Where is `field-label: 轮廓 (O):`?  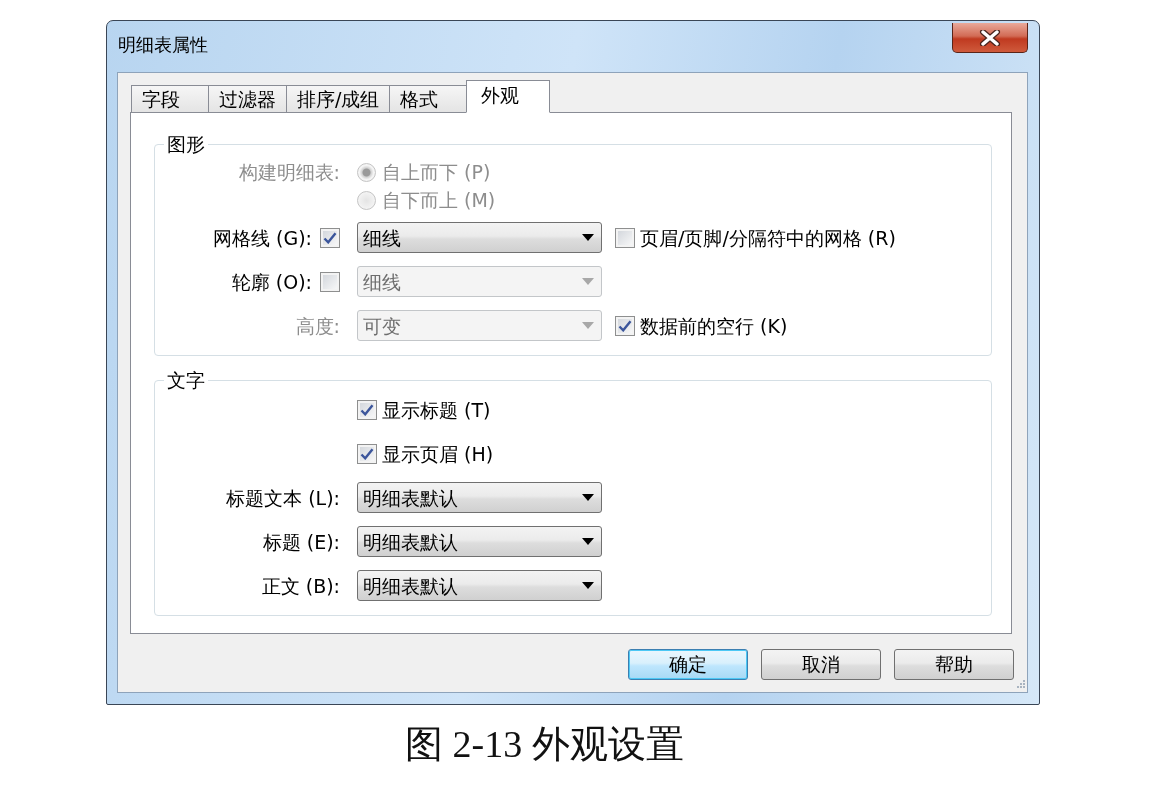 field-label: 轮廓 (O): is located at coordinates (271, 281).